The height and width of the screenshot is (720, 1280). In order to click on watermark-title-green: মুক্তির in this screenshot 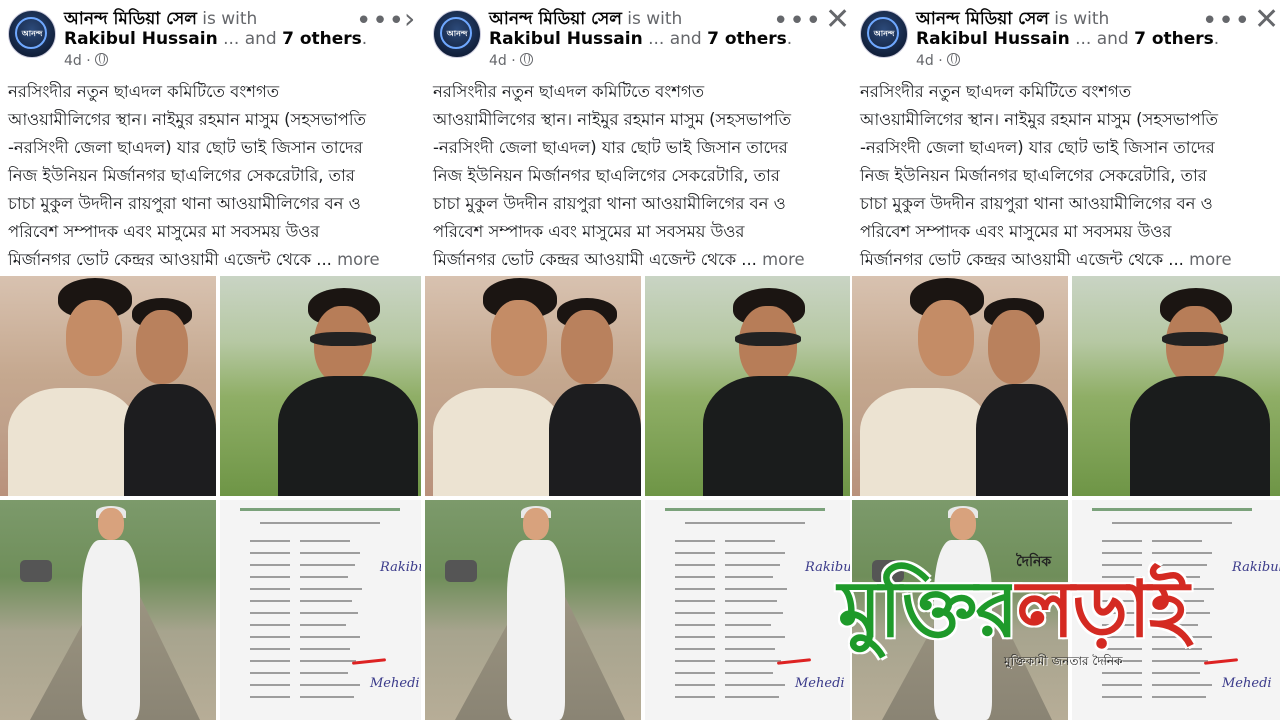, I will do `click(928, 610)`.